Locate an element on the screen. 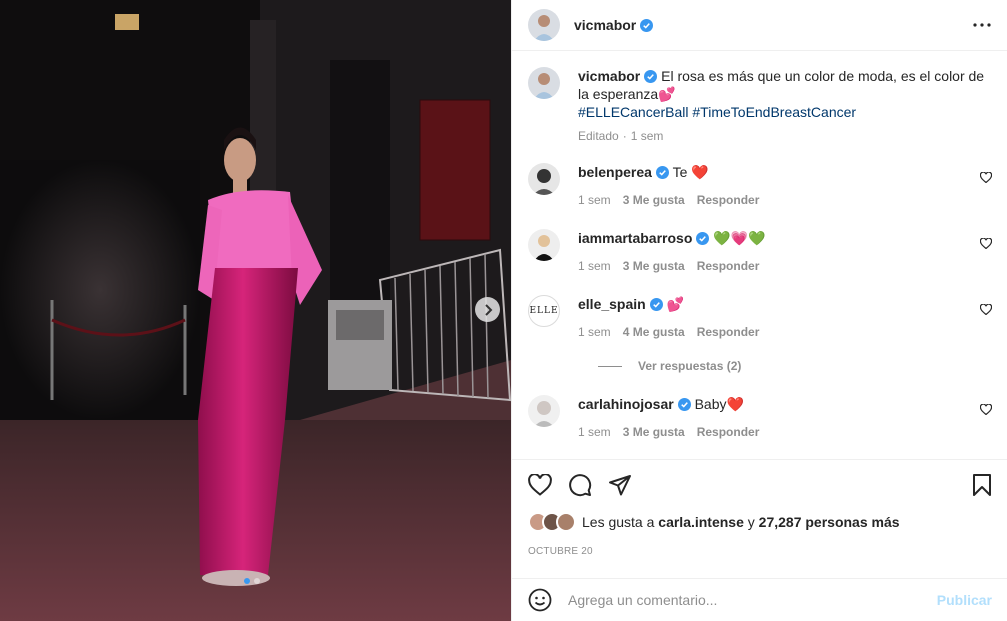 This screenshot has width=1007, height=621. comment-username: carlahinojosar is located at coordinates (626, 404).